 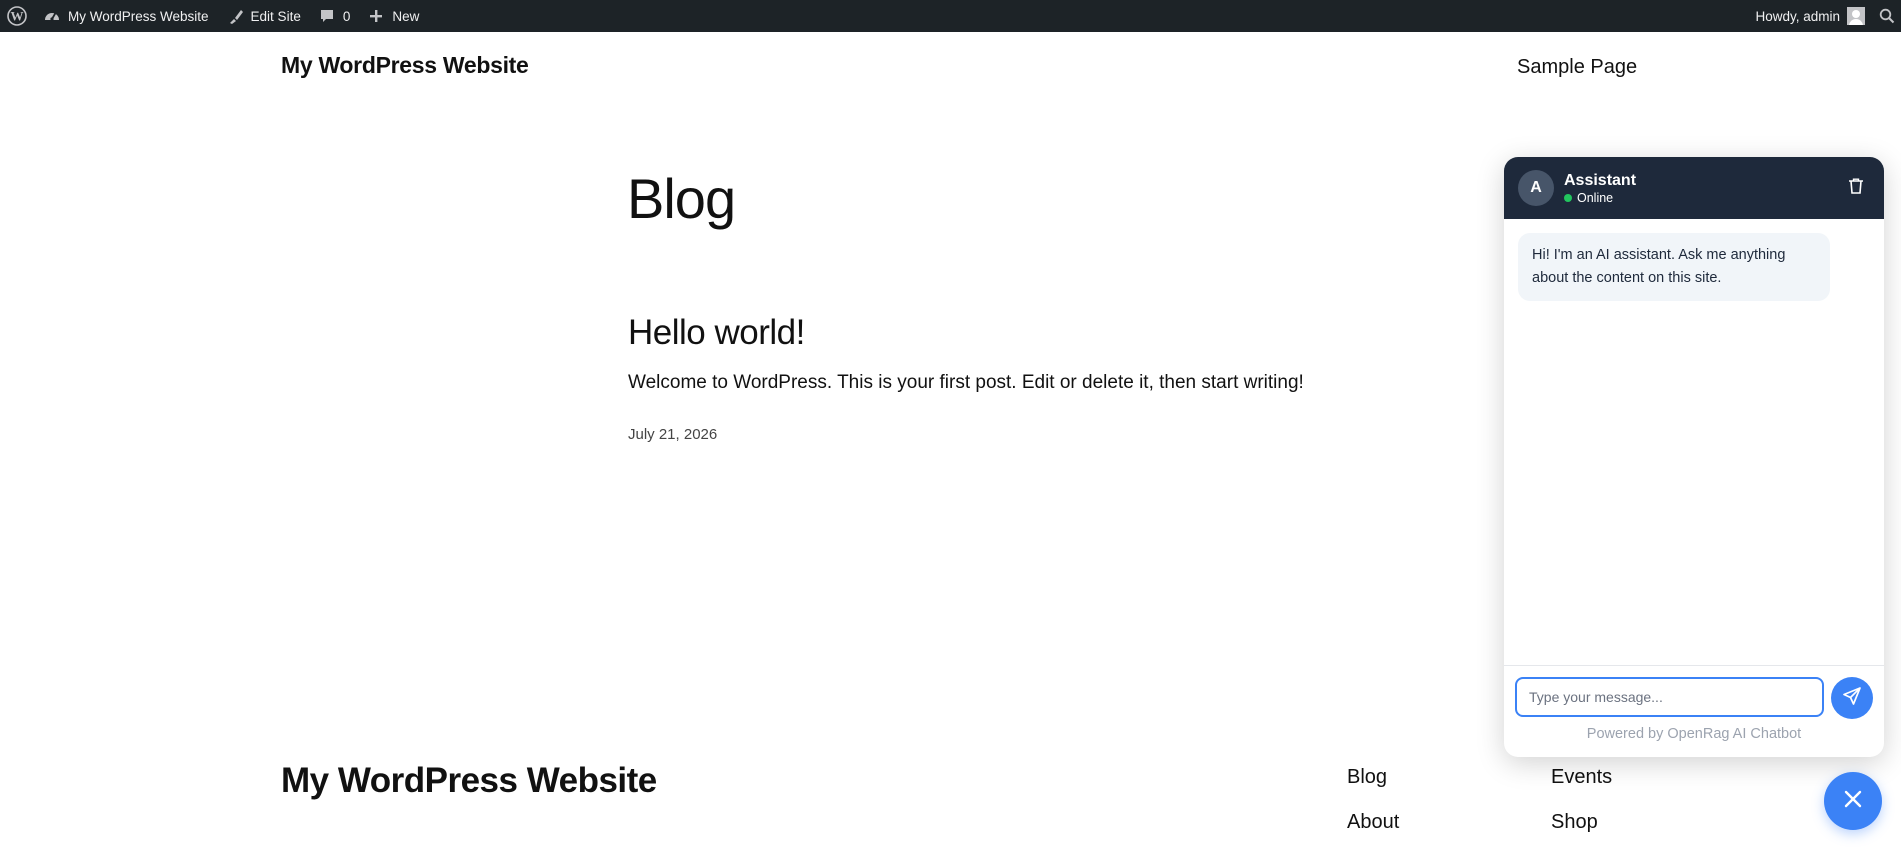 I want to click on nav-item-sample-page: Sample Page, so click(x=1577, y=67).